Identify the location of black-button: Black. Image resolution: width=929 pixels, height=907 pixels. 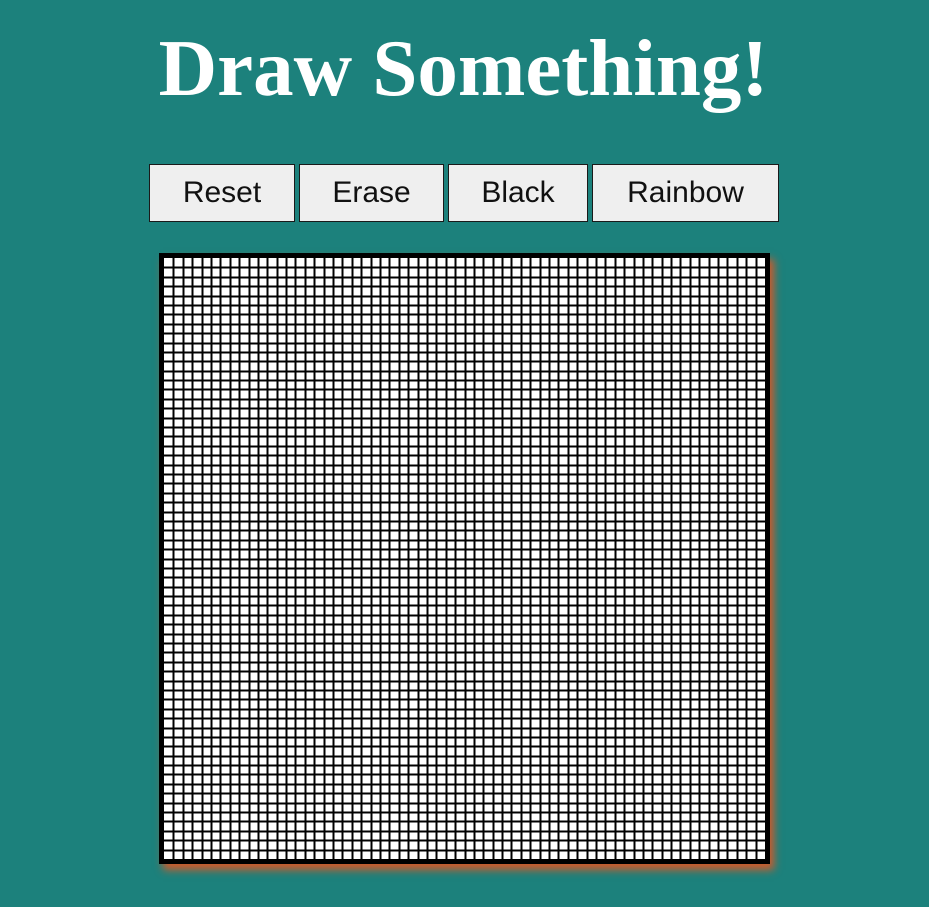
(518, 193).